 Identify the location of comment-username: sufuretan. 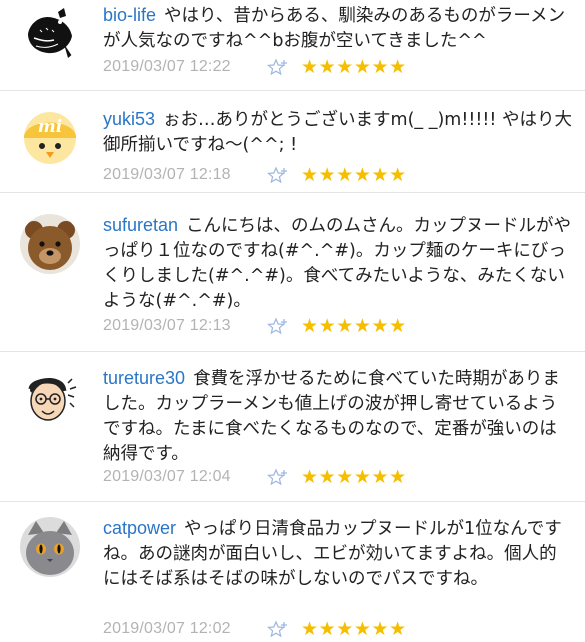
(140, 225).